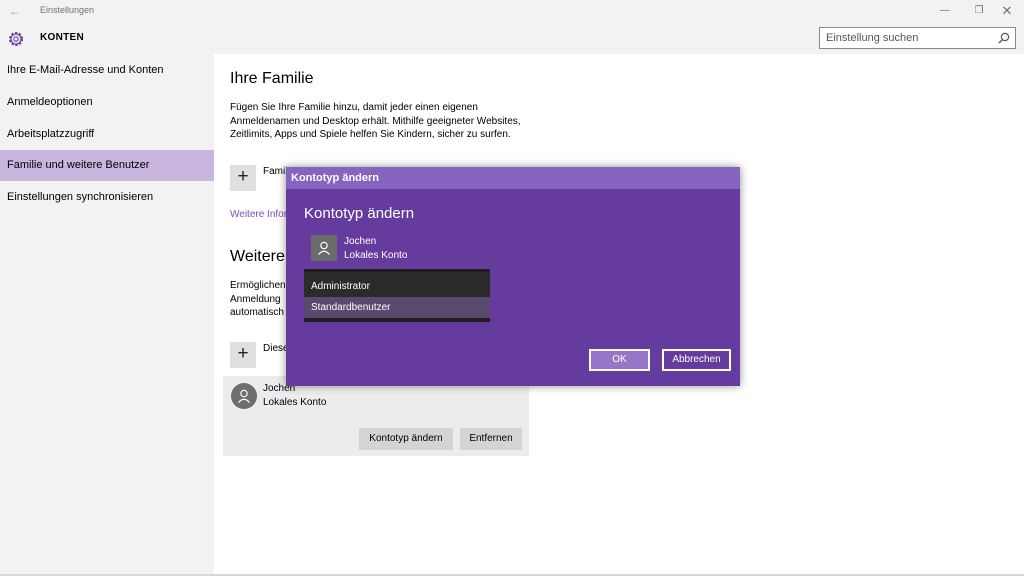 The height and width of the screenshot is (576, 1024). What do you see at coordinates (696, 360) in the screenshot?
I see `cancel-button: Abbrechen` at bounding box center [696, 360].